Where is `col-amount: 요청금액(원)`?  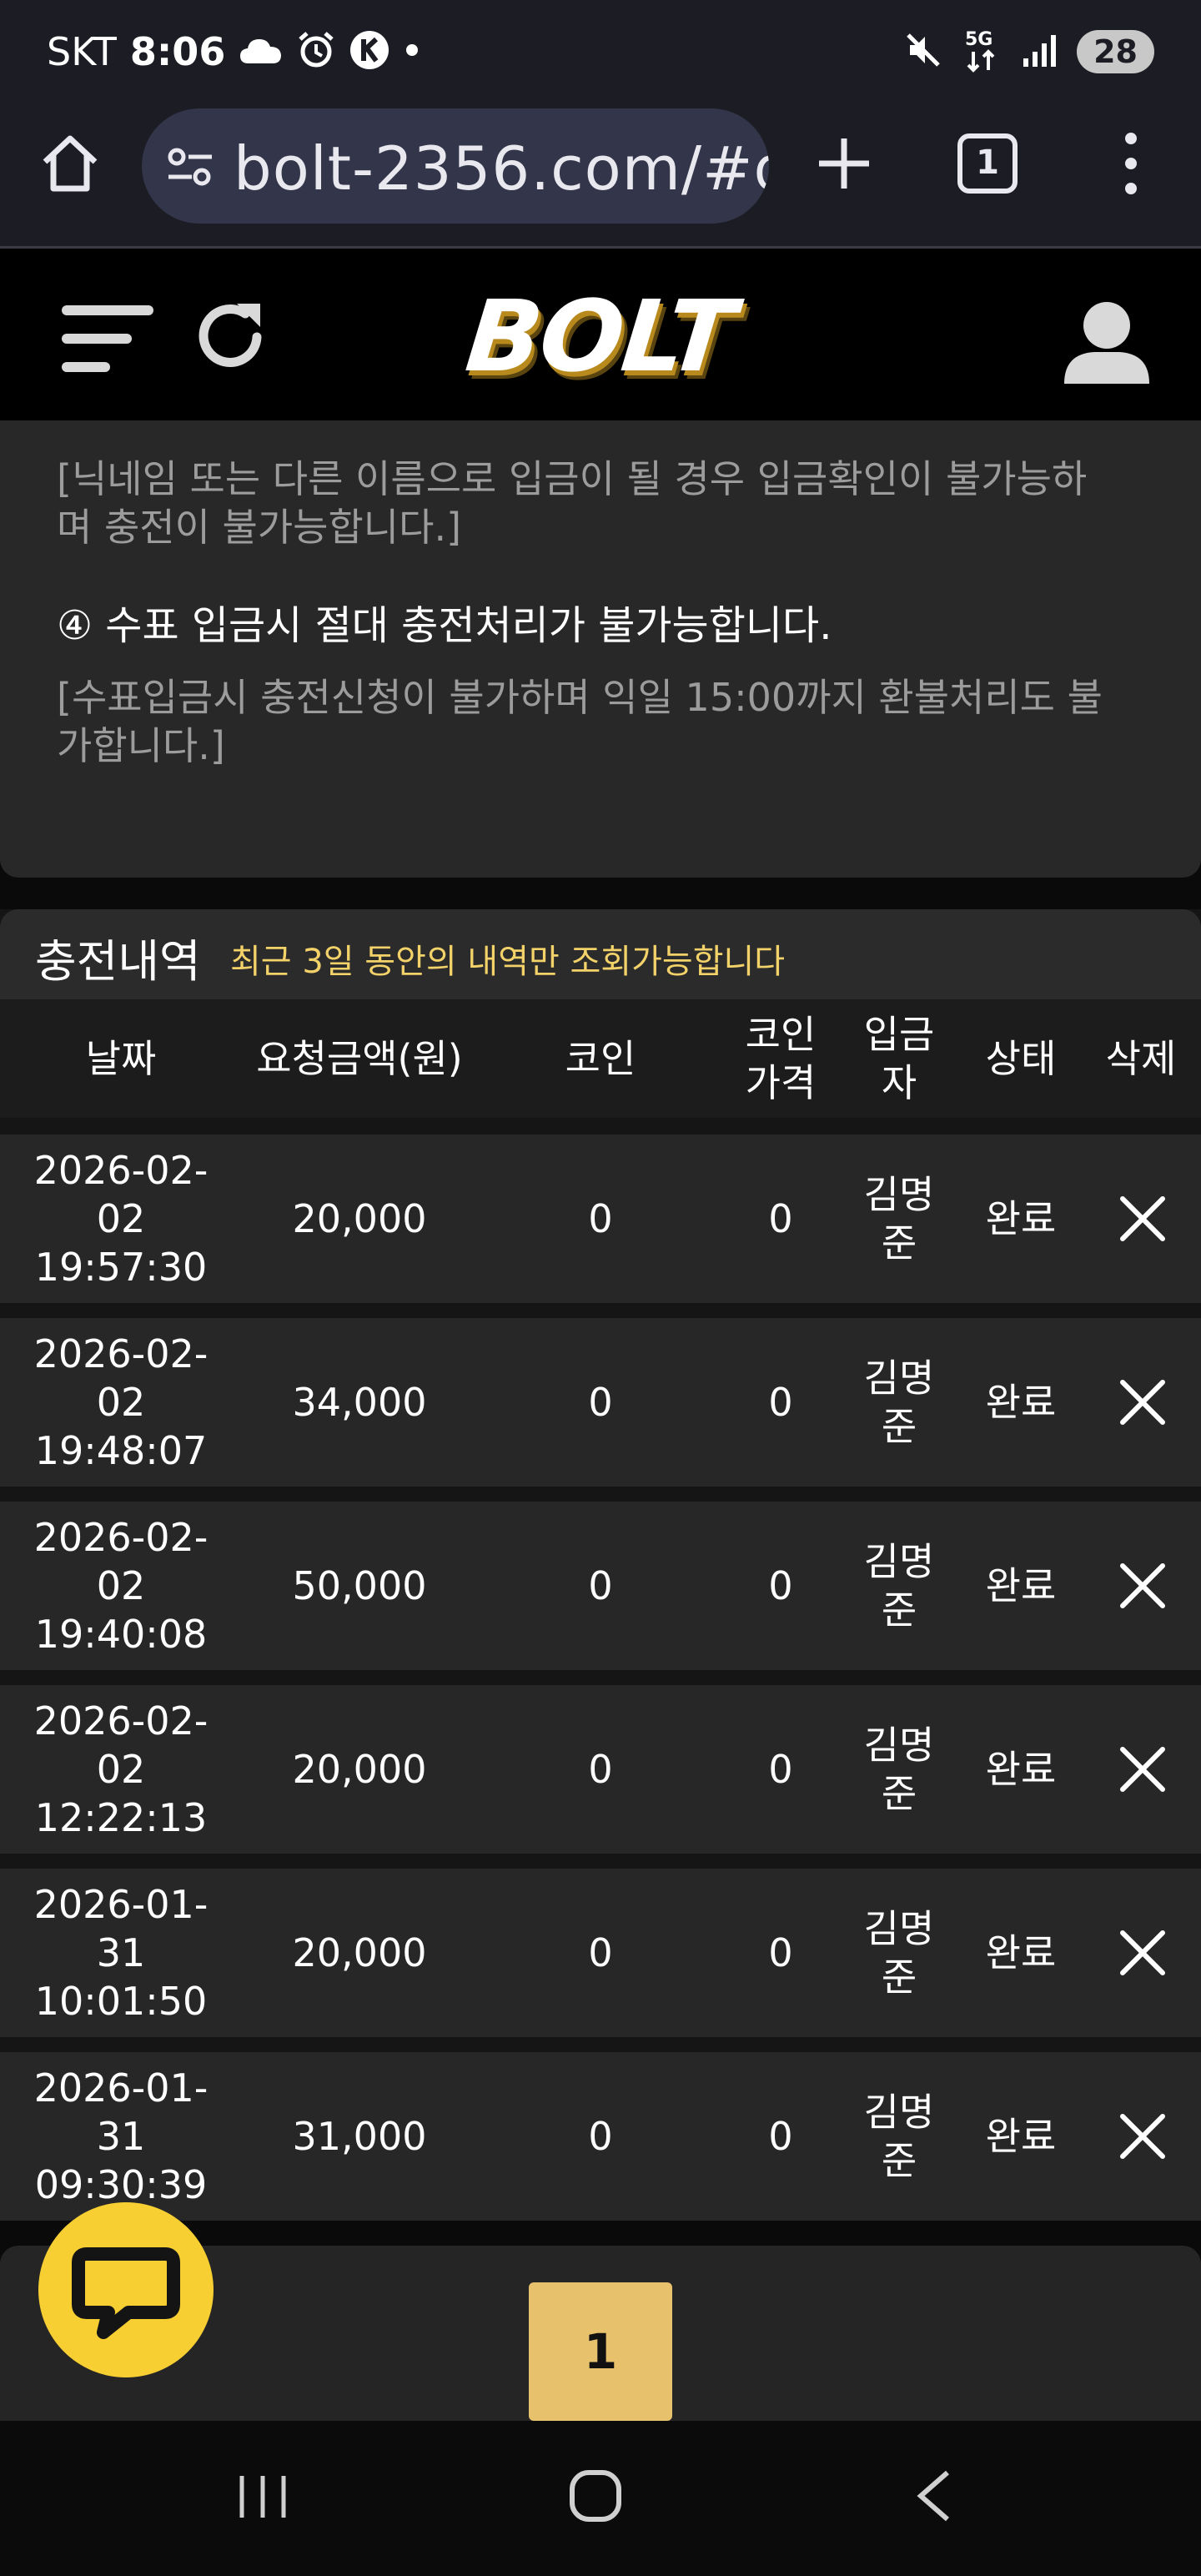 col-amount: 요청금액(원) is located at coordinates (360, 1058).